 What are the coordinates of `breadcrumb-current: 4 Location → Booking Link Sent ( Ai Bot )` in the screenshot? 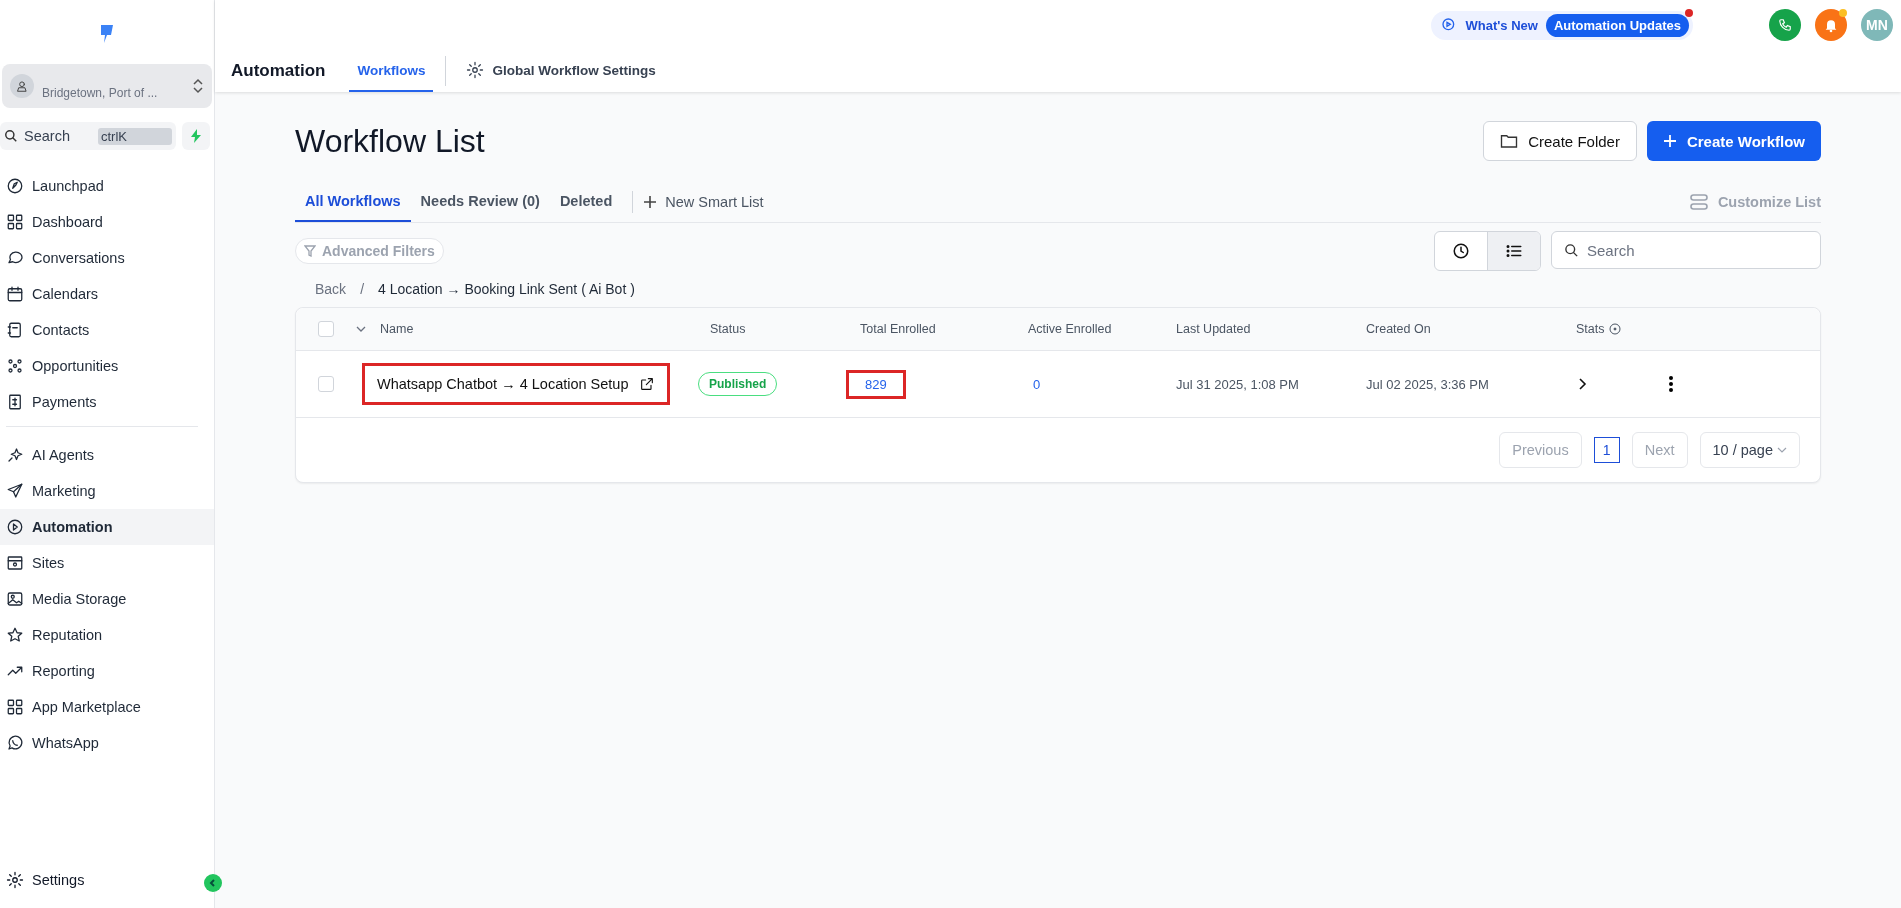 It's located at (506, 289).